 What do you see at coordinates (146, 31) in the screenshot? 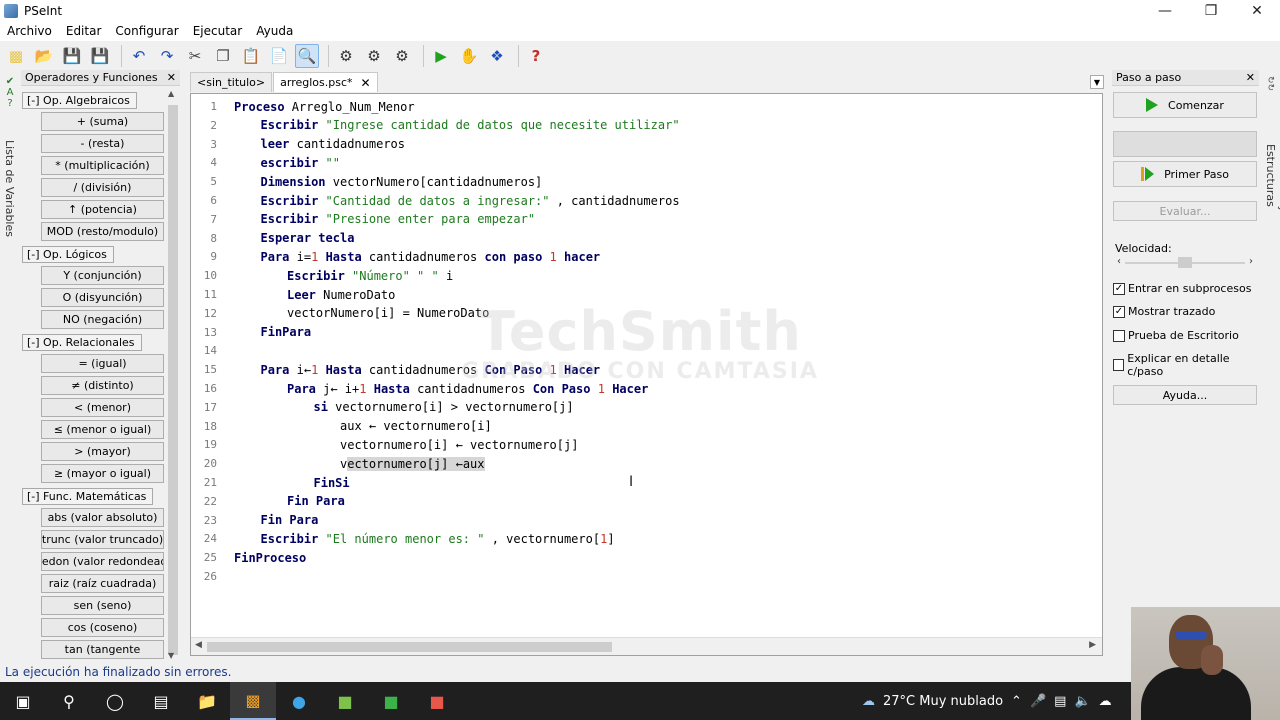
I see `menu-configurar: Configurar` at bounding box center [146, 31].